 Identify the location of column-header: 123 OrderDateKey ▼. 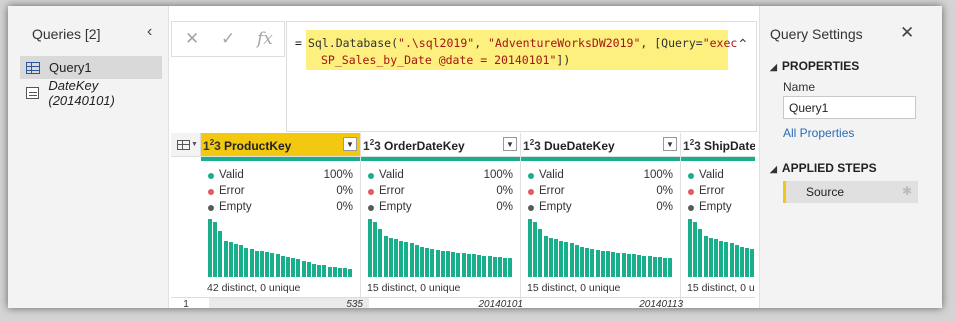
(440, 145).